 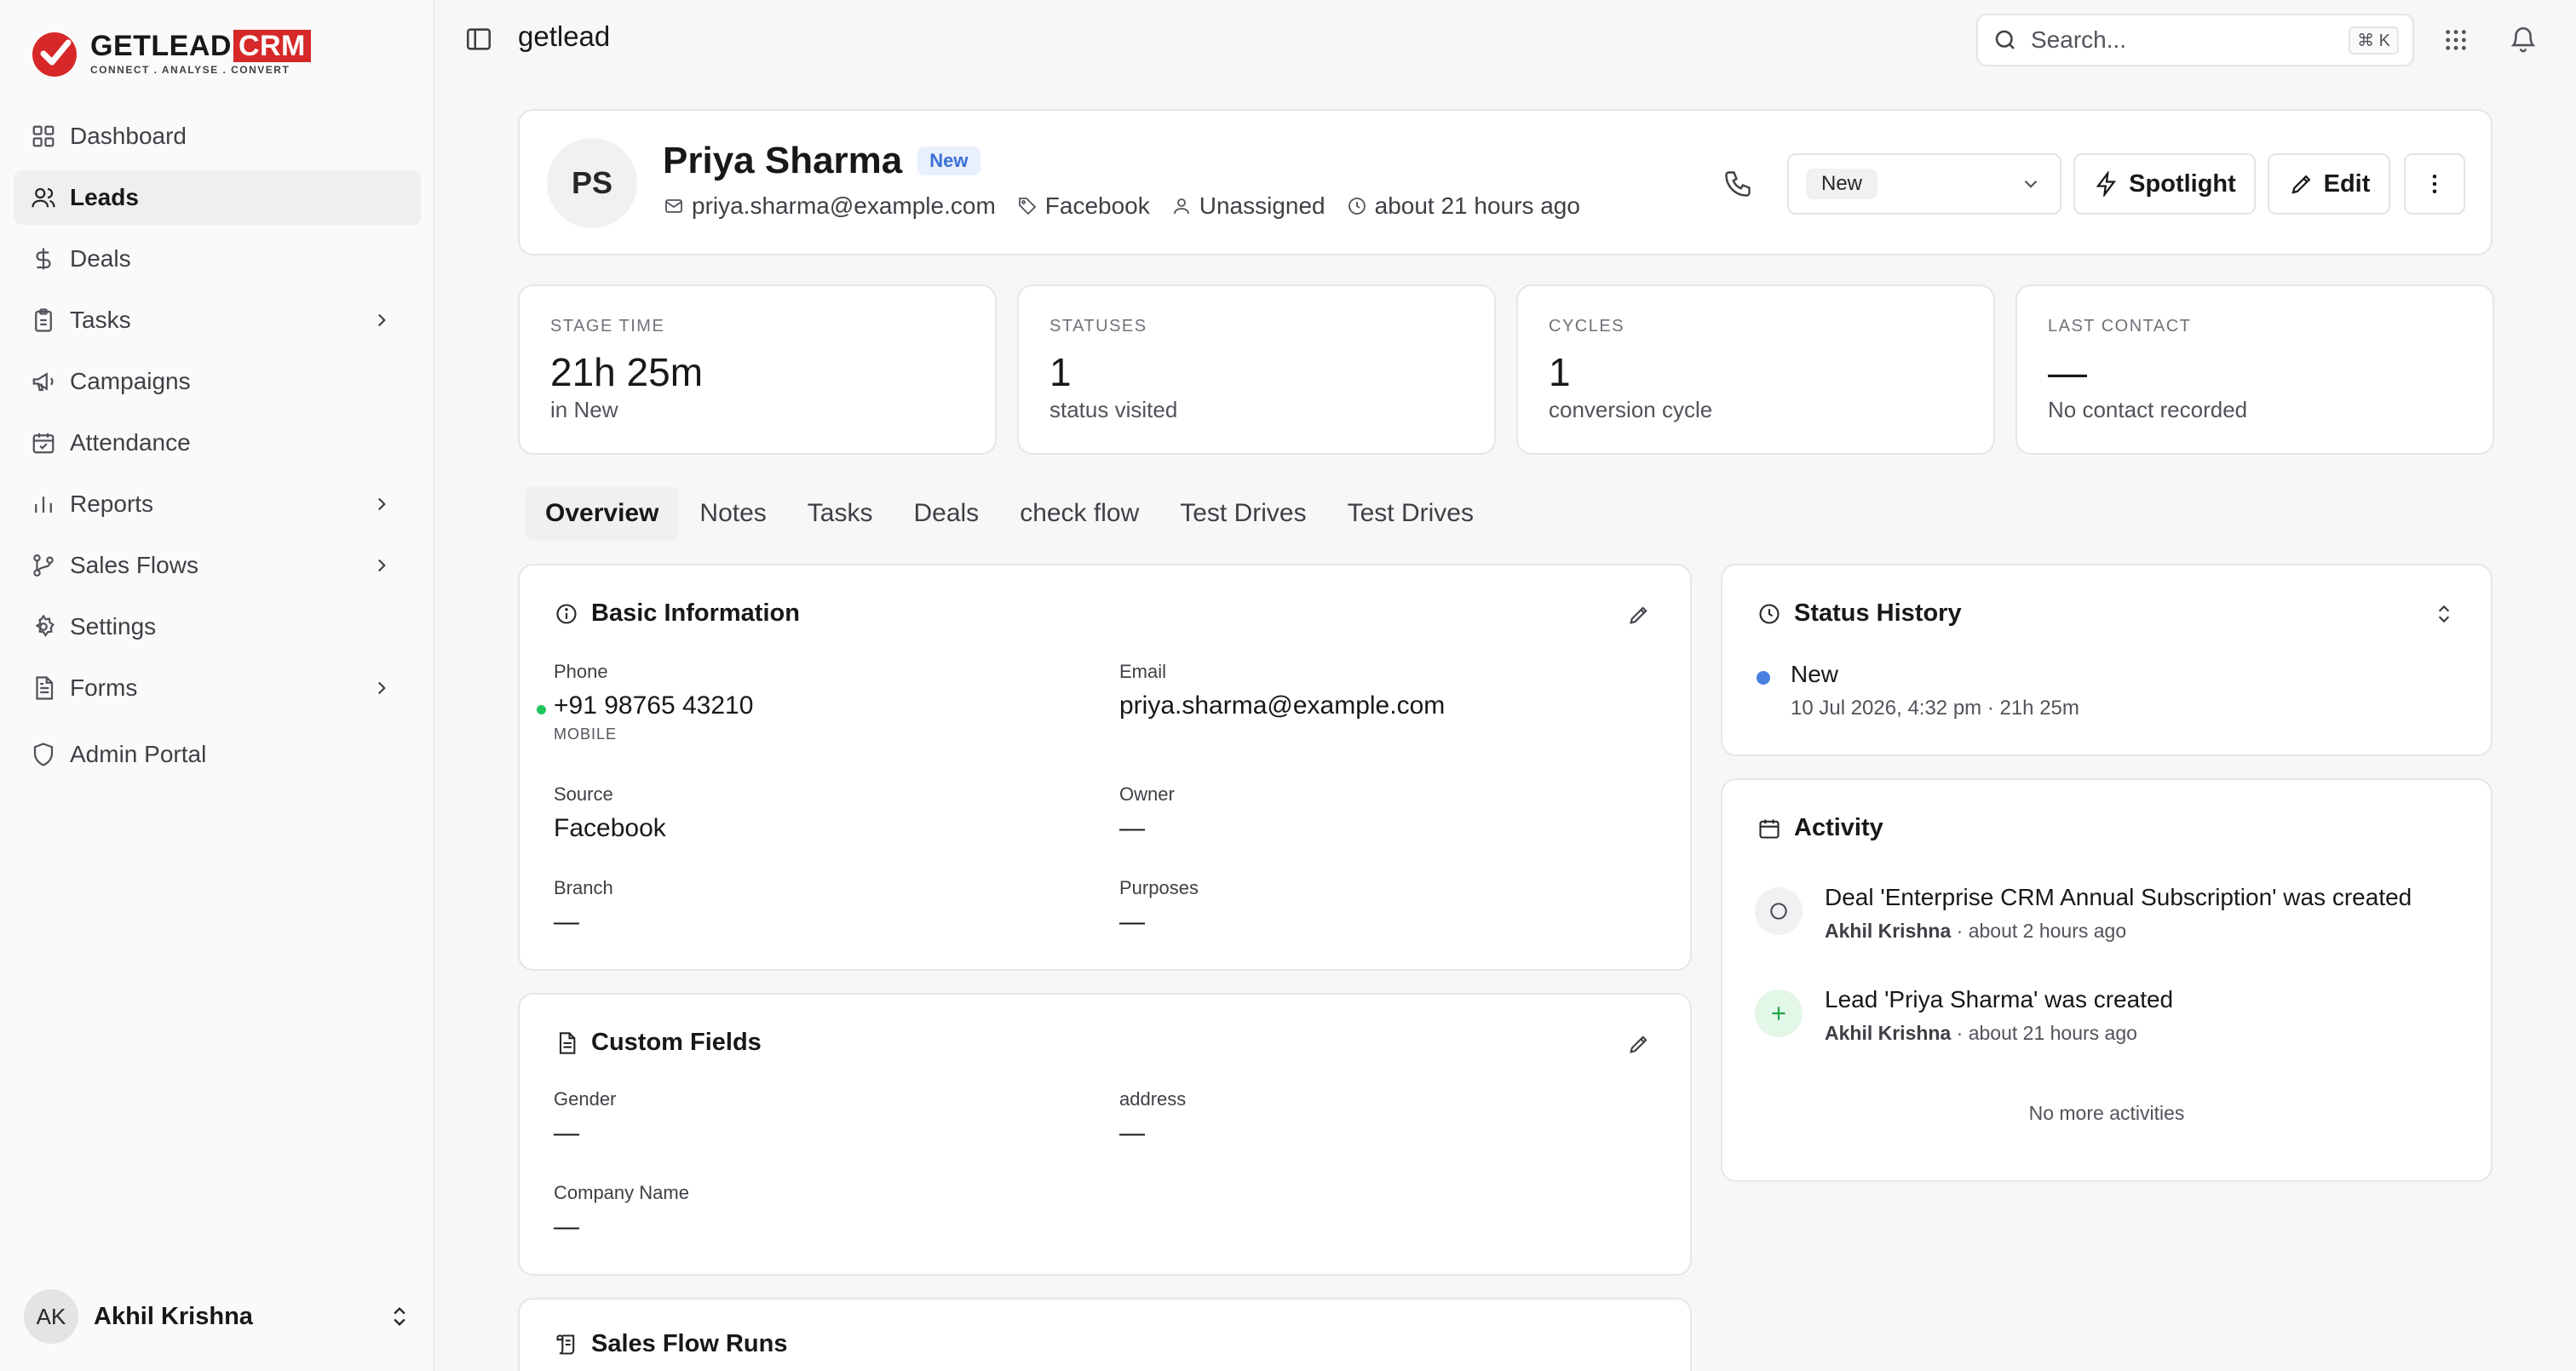 I want to click on field-phone: Phone +91 98765 43210 MOBILE, so click(x=645, y=702).